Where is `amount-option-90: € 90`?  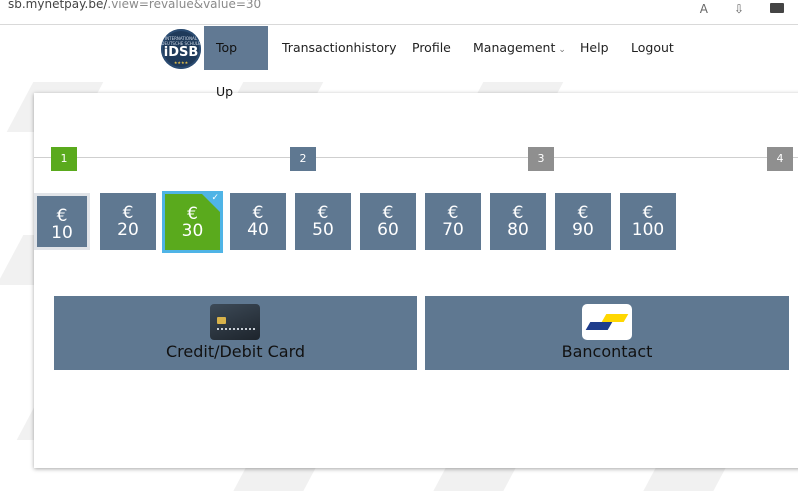
amount-option-90: € 90 is located at coordinates (583, 221).